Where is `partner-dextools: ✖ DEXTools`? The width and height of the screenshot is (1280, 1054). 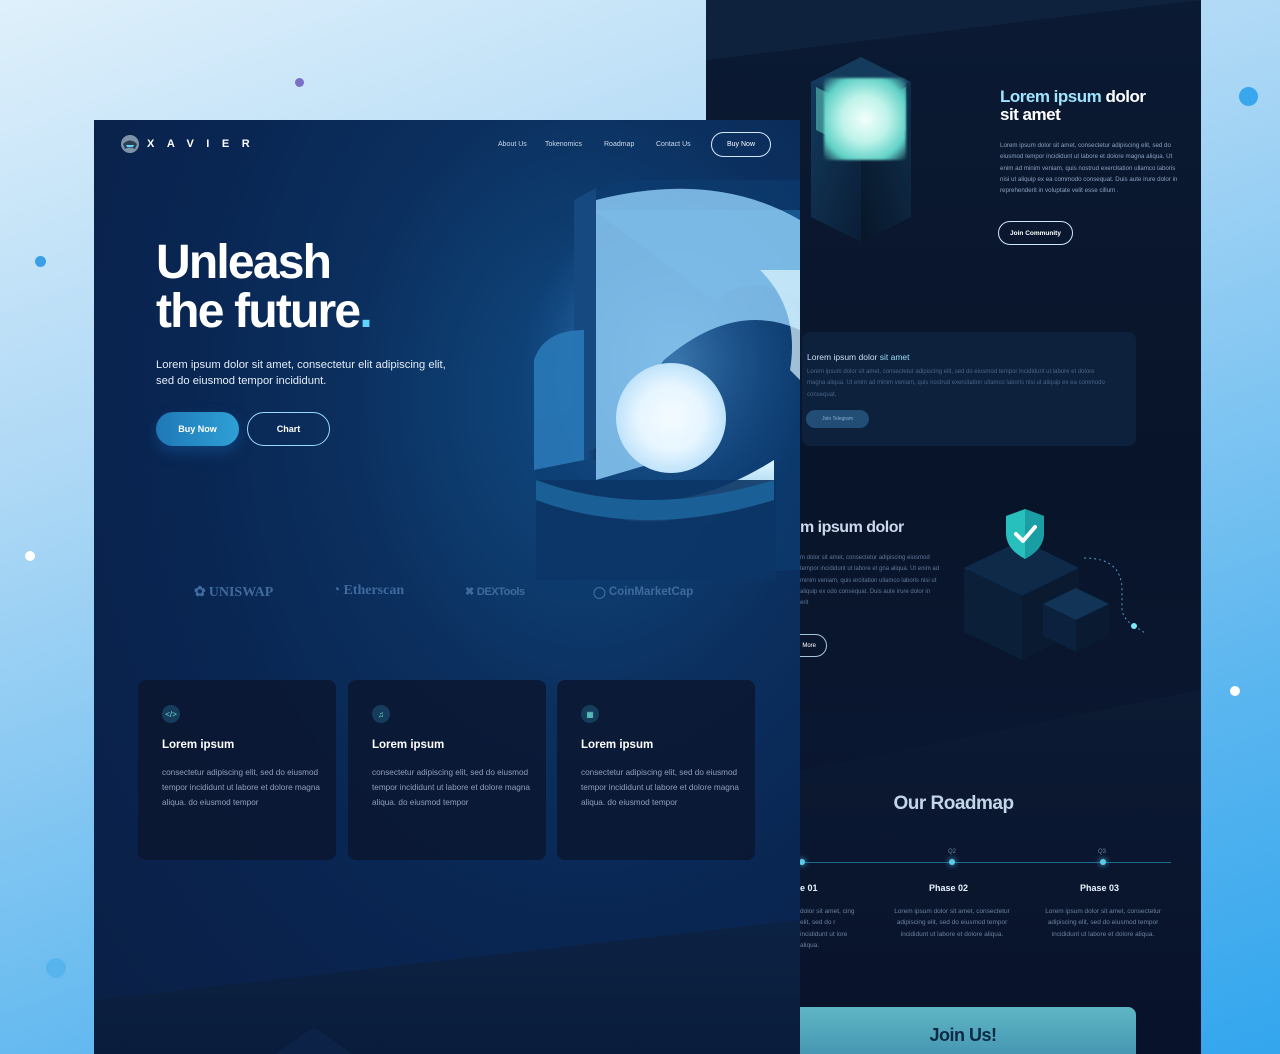 partner-dextools: ✖ DEXTools is located at coordinates (495, 592).